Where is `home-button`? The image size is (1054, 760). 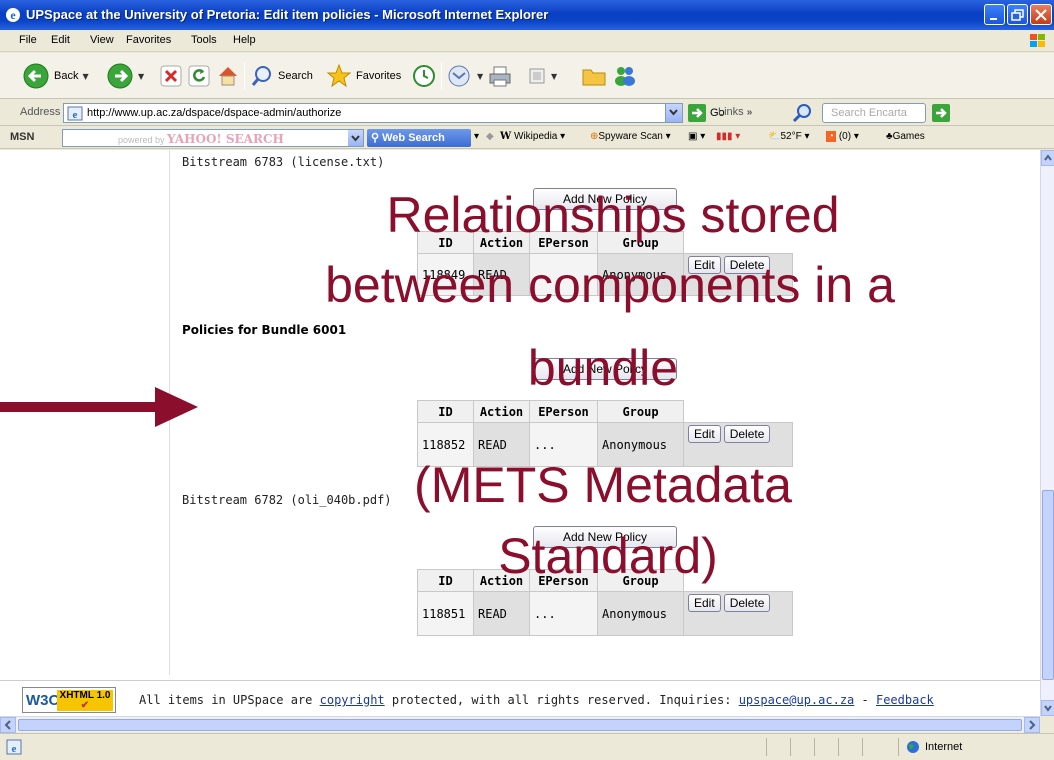 home-button is located at coordinates (228, 76).